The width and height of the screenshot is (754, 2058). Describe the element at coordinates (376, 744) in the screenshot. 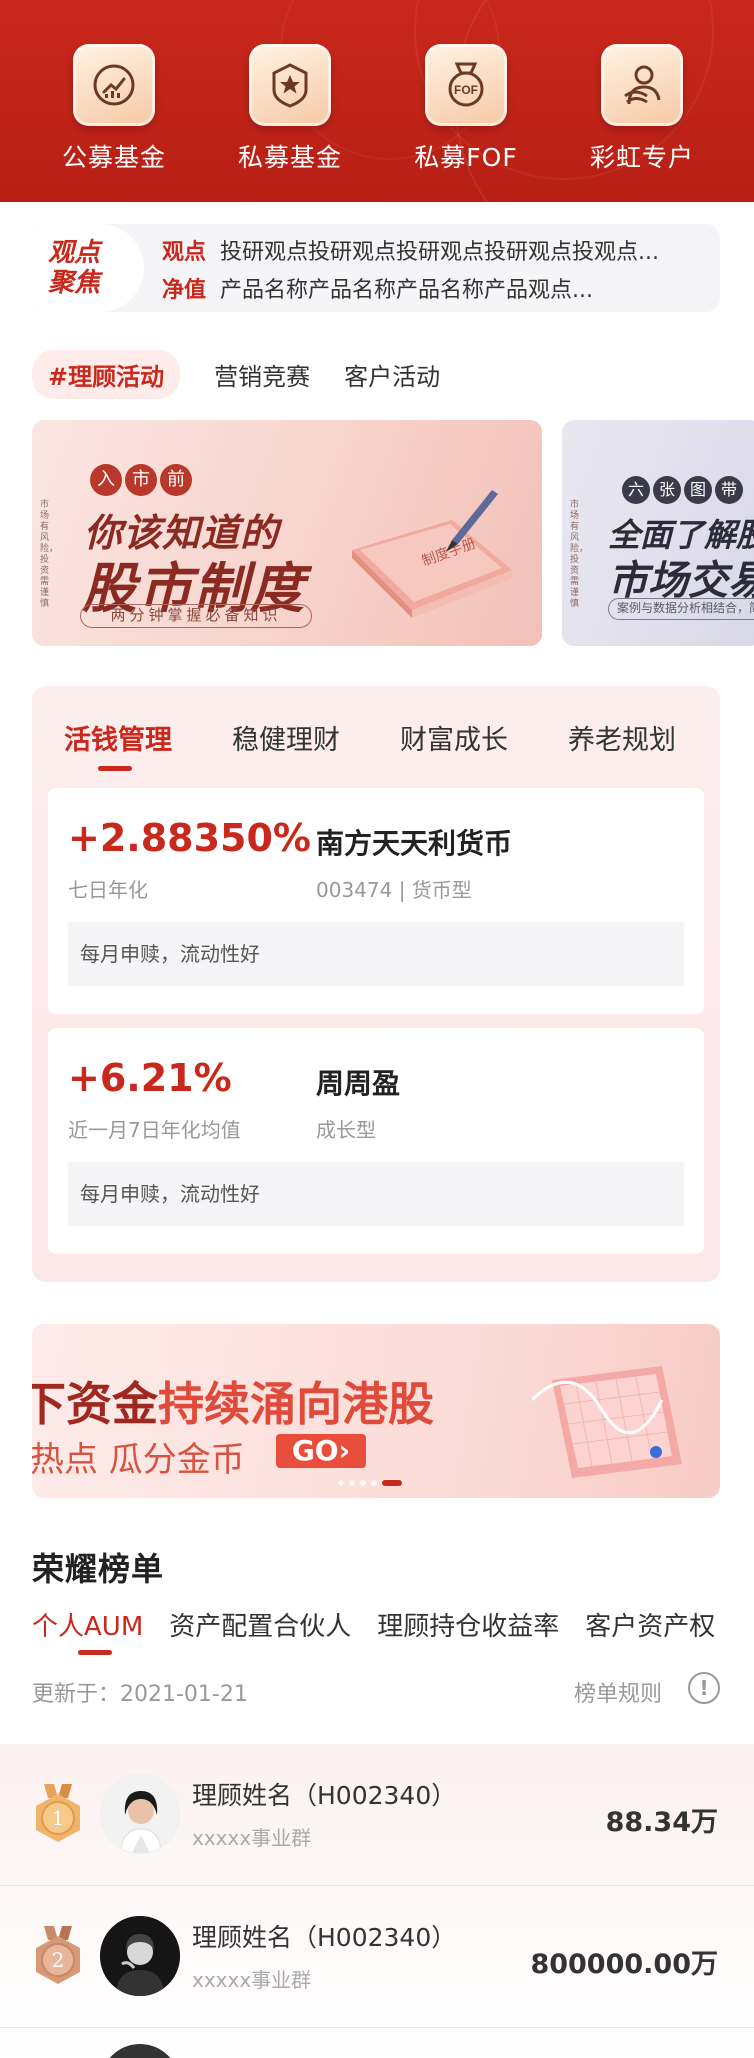

I see `product-tabs: 活钱管理 稳健理财 财富成长 养老规划` at that location.